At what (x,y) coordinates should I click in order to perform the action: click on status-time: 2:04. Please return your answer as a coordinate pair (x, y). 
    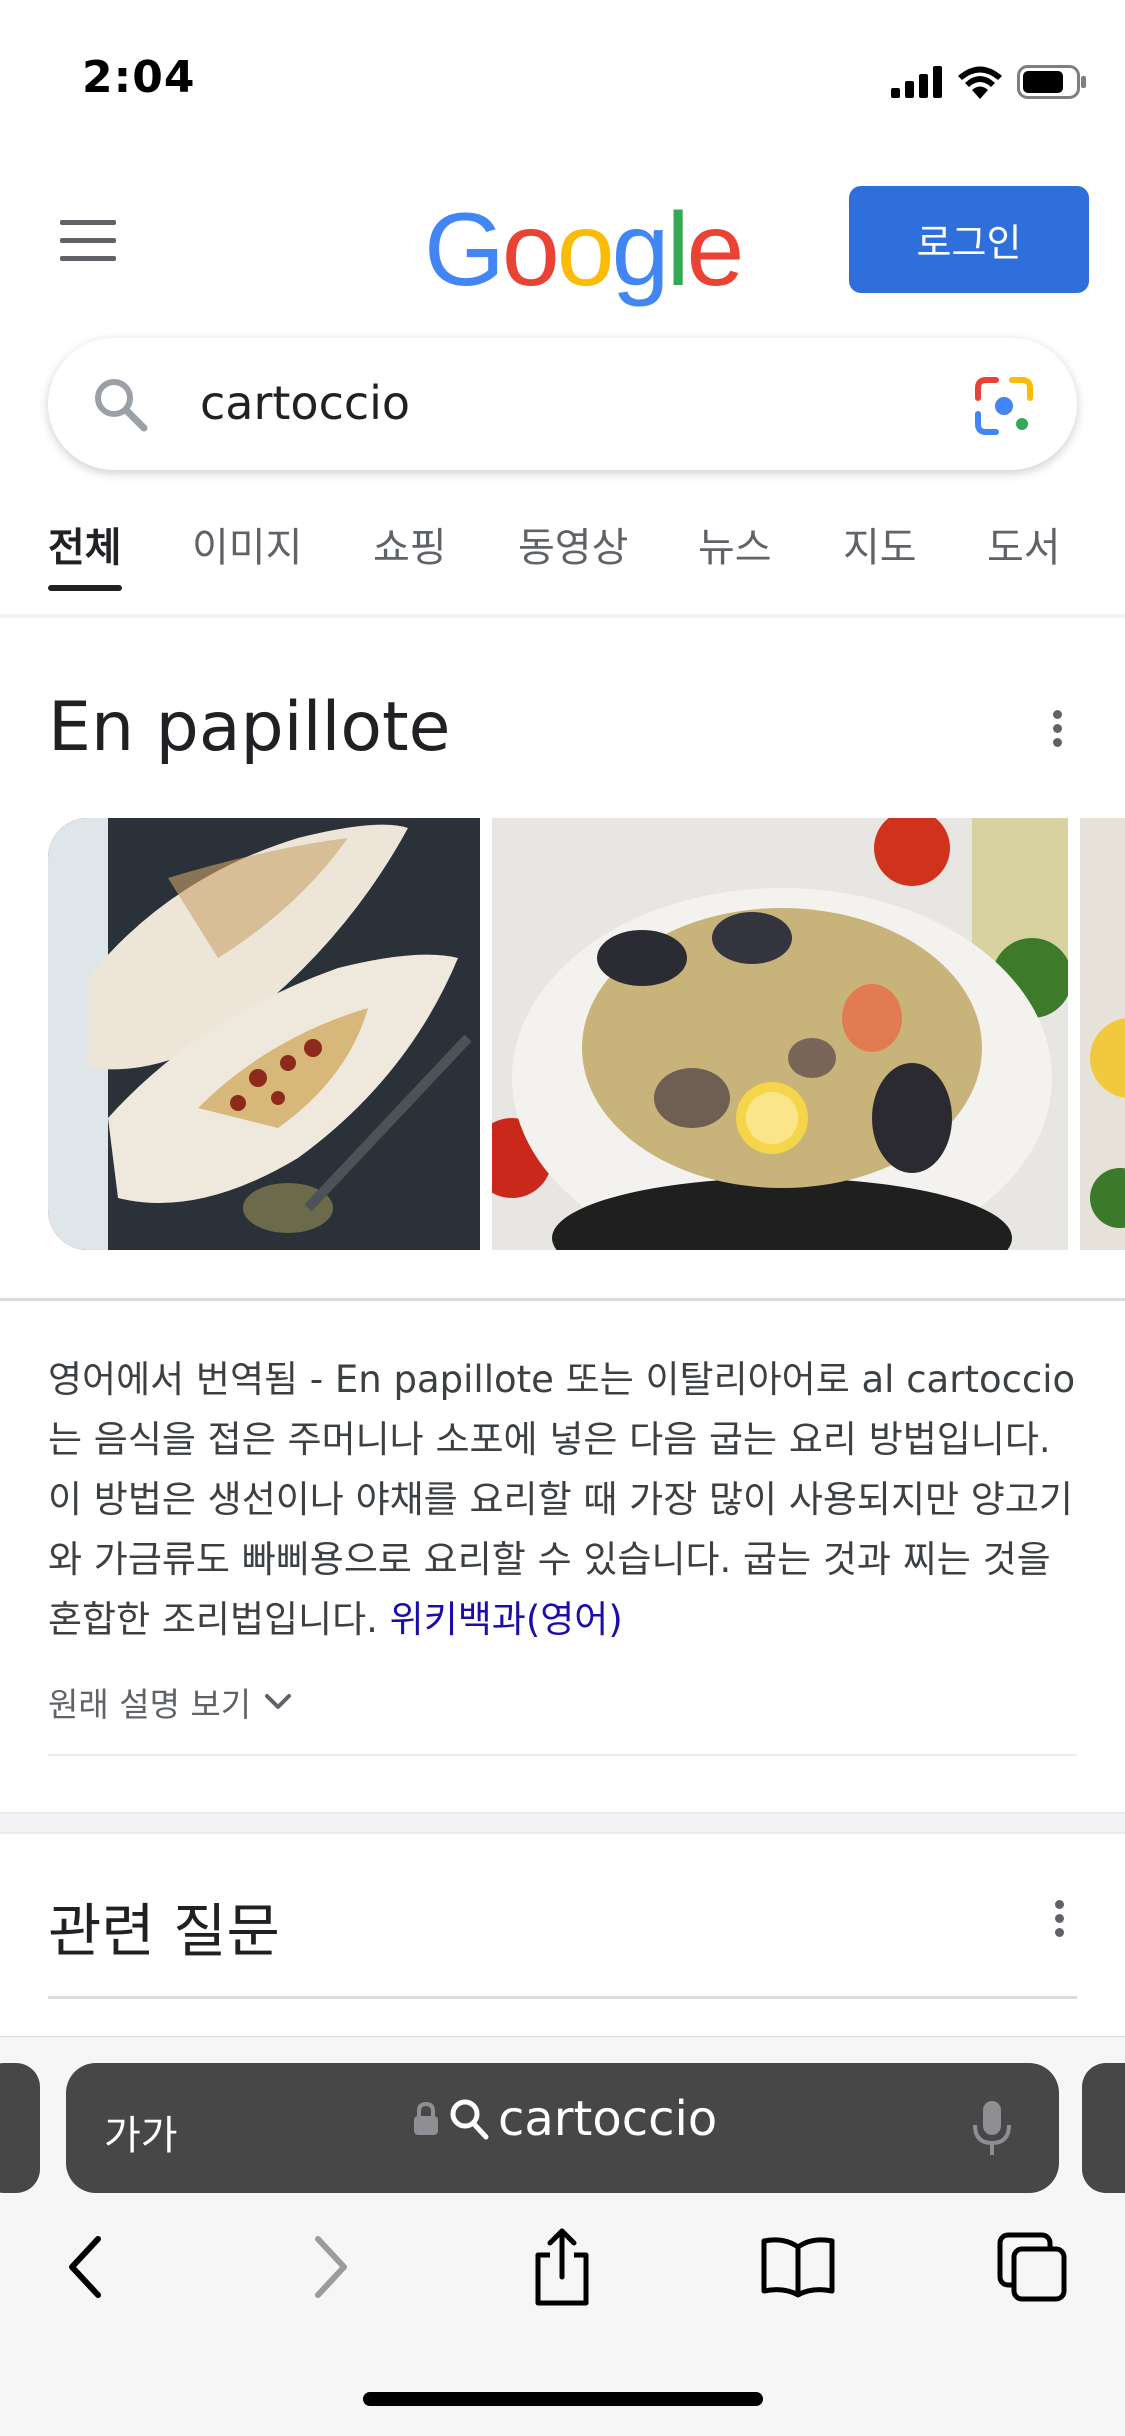
    Looking at the image, I should click on (139, 77).